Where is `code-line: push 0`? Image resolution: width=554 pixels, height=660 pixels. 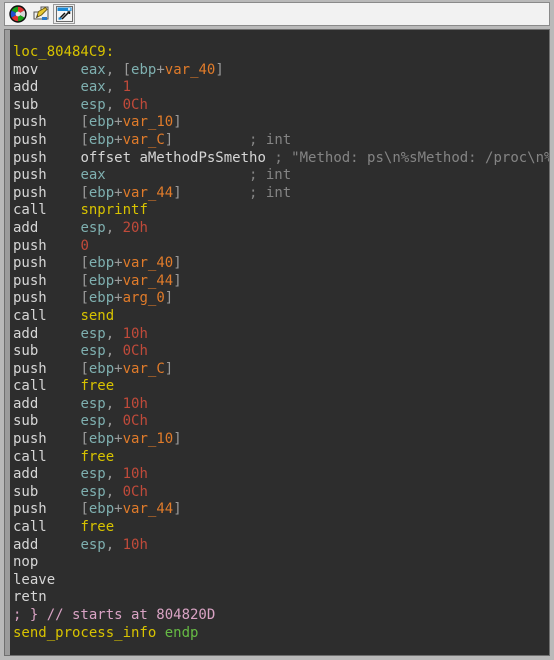 code-line: push 0 is located at coordinates (51, 245).